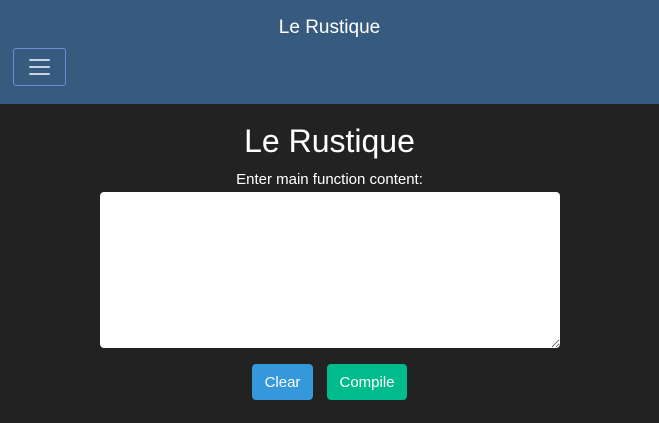 The height and width of the screenshot is (423, 659). I want to click on hamburger-menu-icon-middle, so click(39, 67).